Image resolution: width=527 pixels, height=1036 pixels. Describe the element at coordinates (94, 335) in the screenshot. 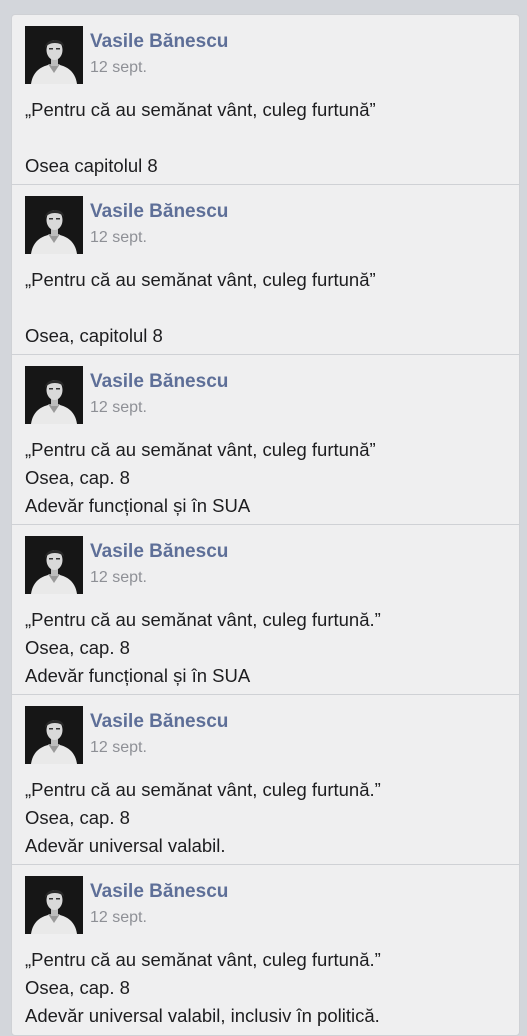

I see `post-text-line: Osea, capitolul 8` at that location.